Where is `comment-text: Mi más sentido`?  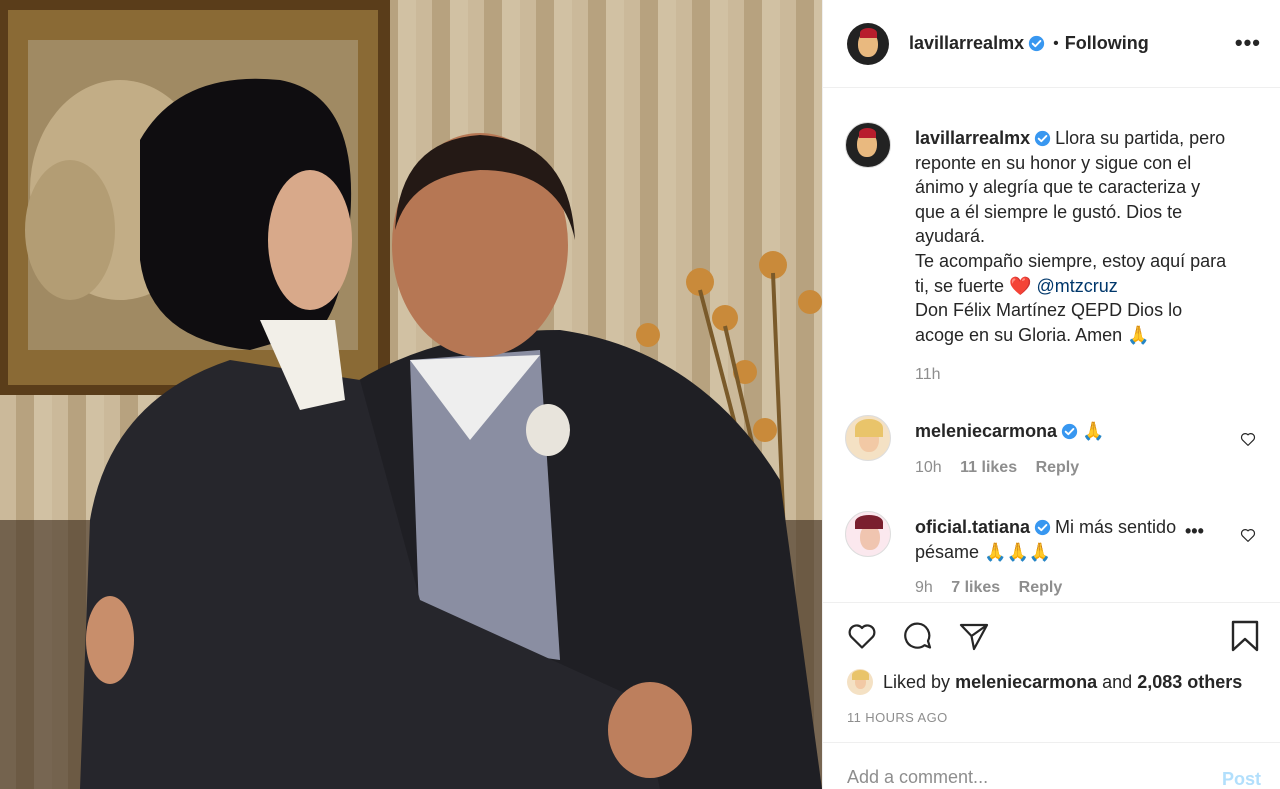
comment-text: Mi más sentido is located at coordinates (1116, 527).